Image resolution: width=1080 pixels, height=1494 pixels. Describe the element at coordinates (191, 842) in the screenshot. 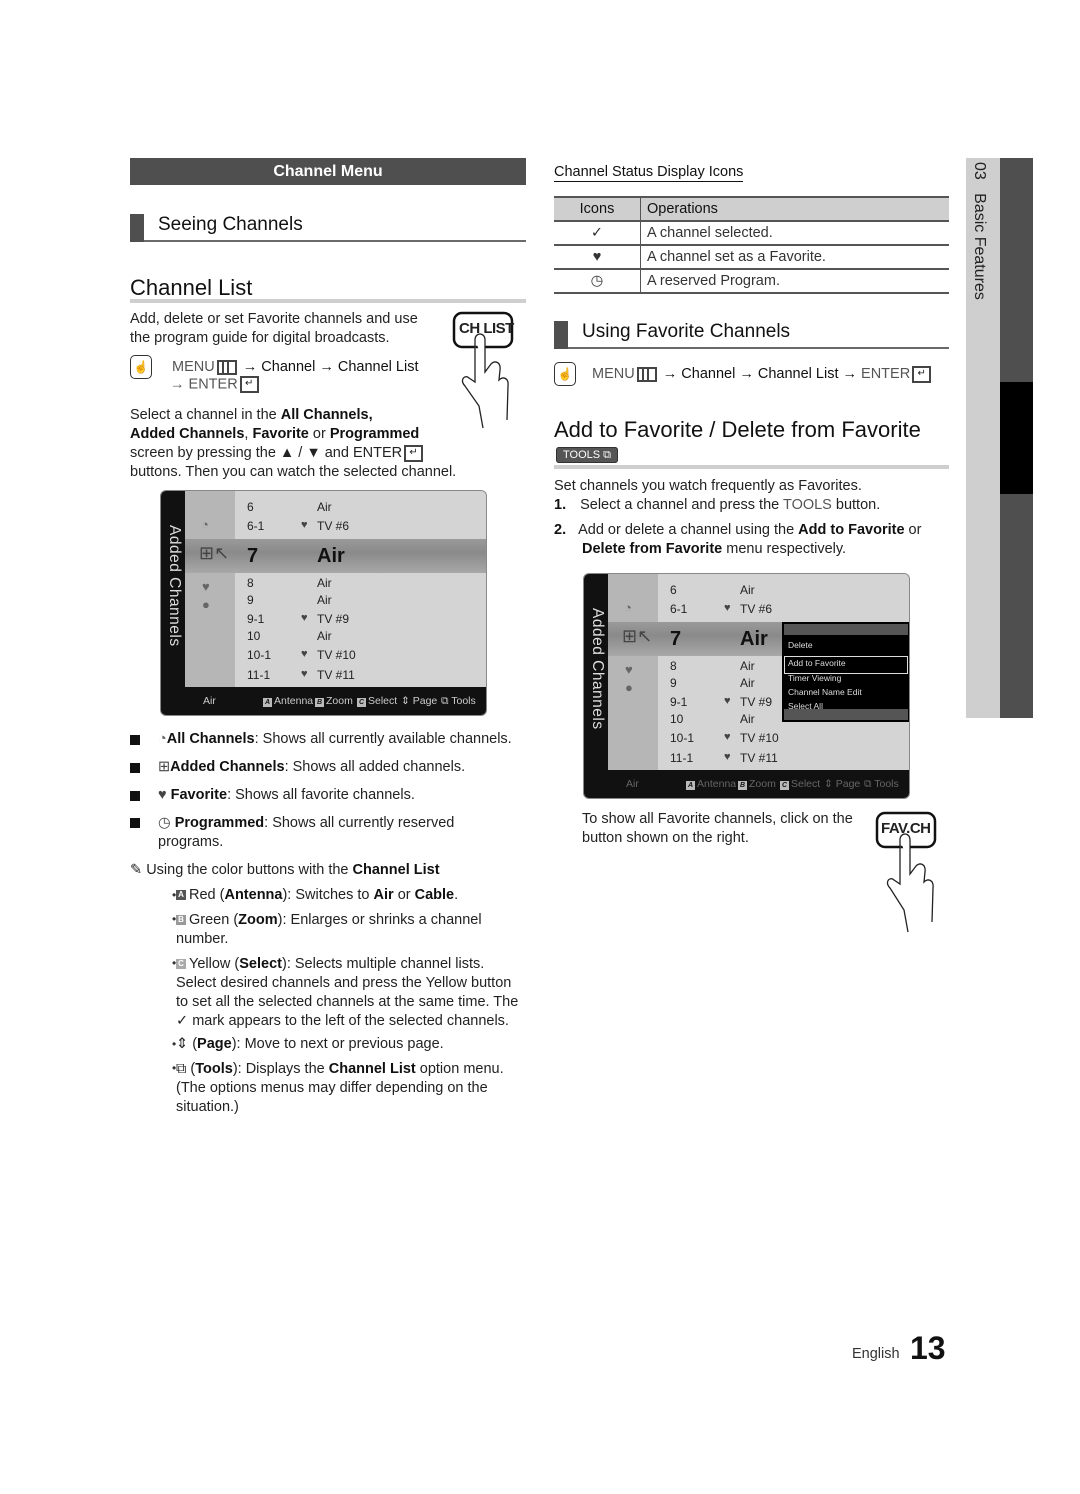

I see `text: programs.` at that location.